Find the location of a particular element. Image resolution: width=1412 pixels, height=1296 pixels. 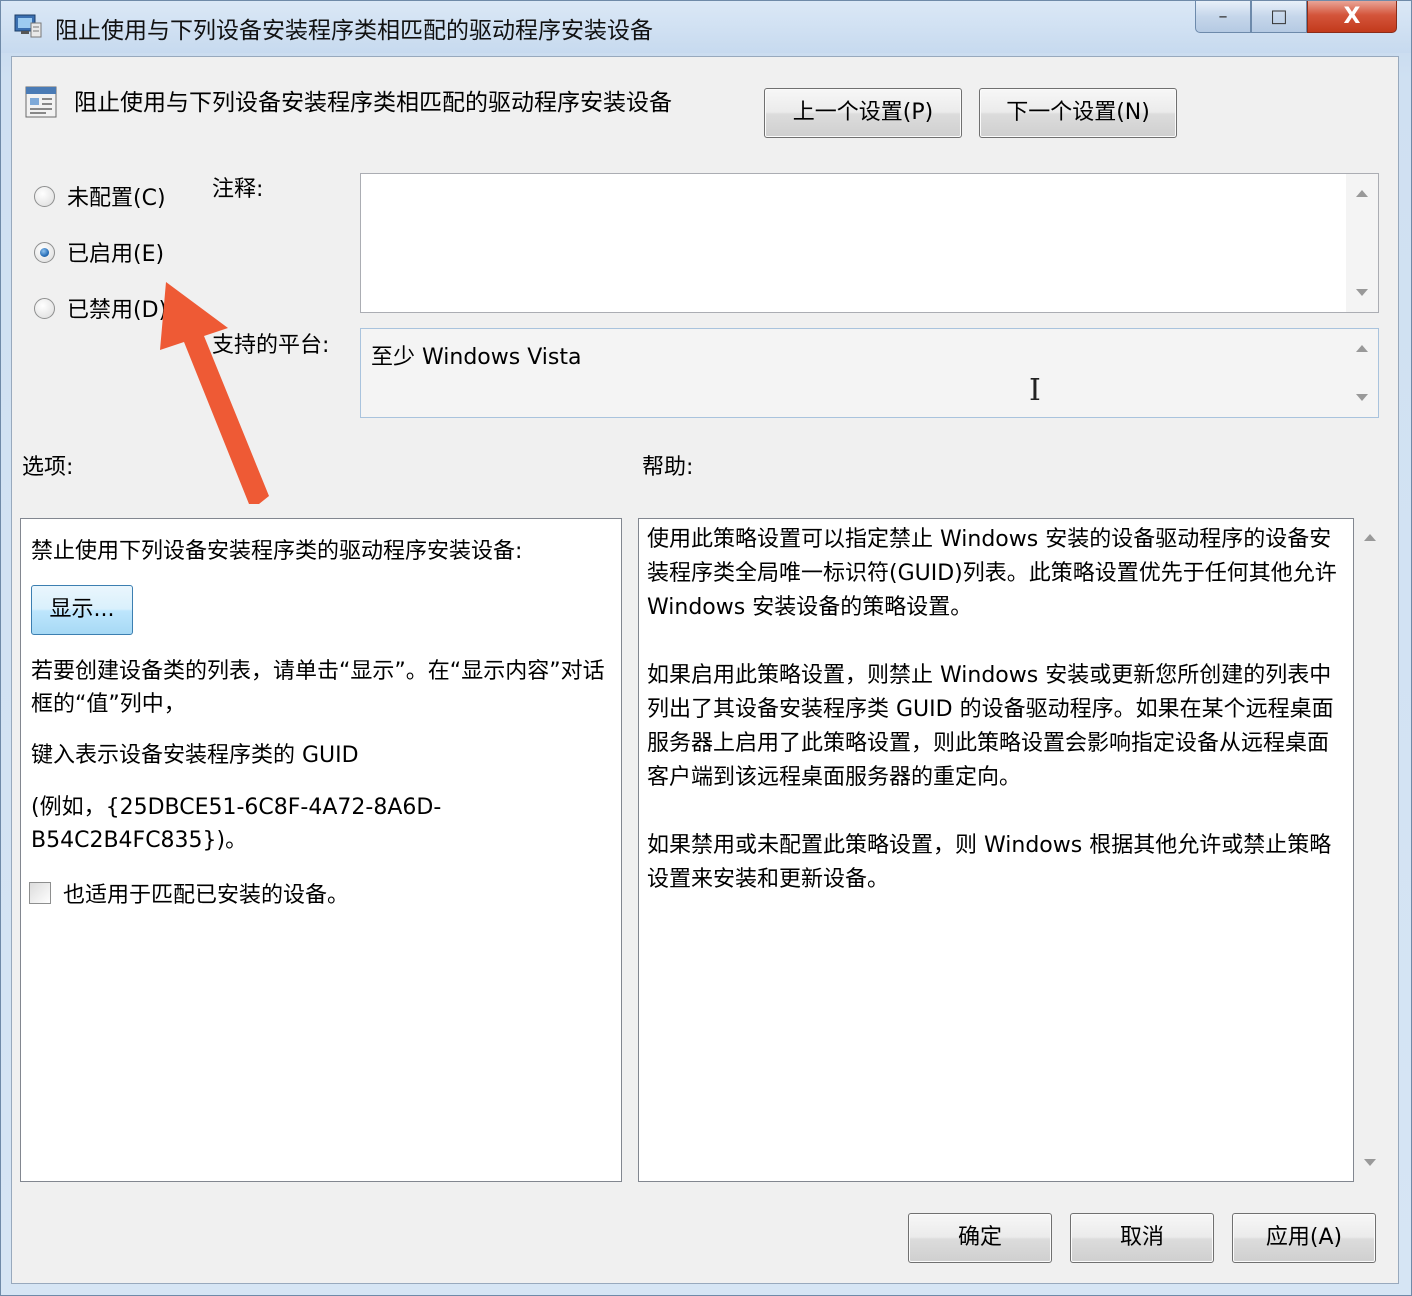

minimize-icon: – is located at coordinates (1223, 16).